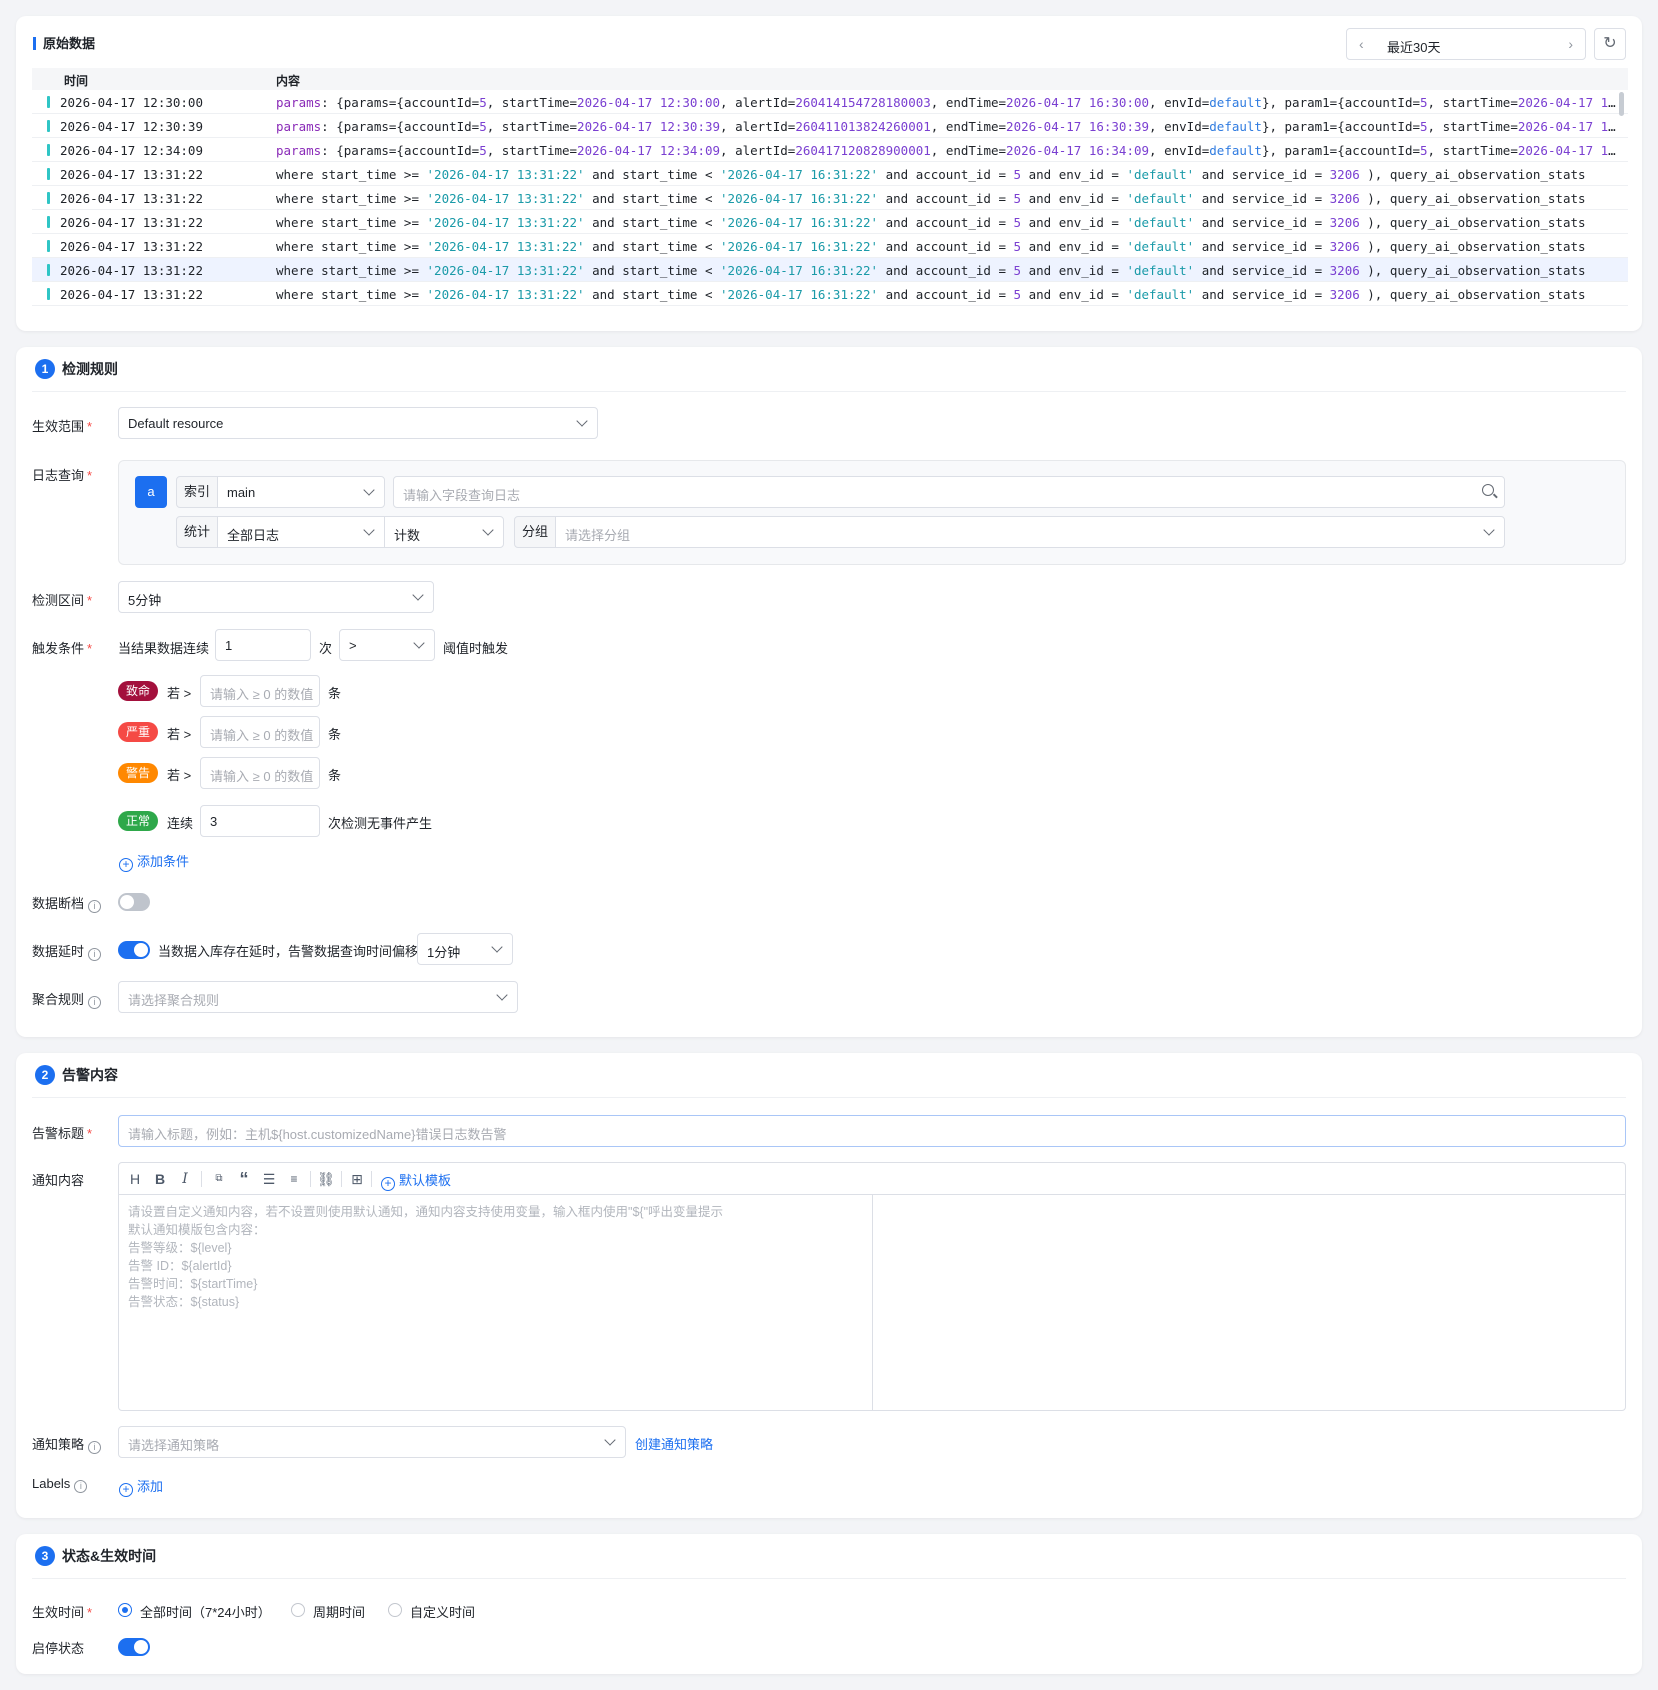  Describe the element at coordinates (1621, 104) in the screenshot. I see `table-scrollbar` at that location.